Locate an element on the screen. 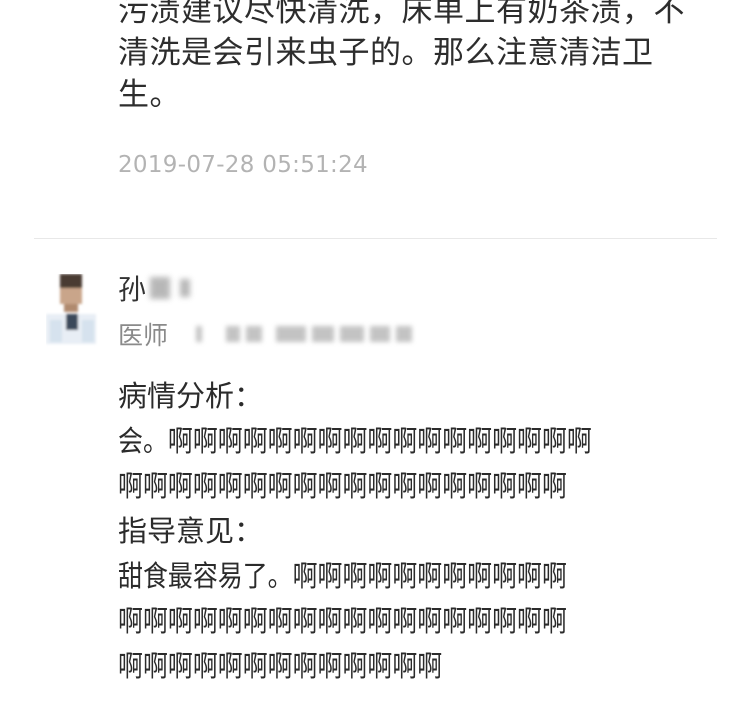  doctor-name-text: 孙 is located at coordinates (132, 289).